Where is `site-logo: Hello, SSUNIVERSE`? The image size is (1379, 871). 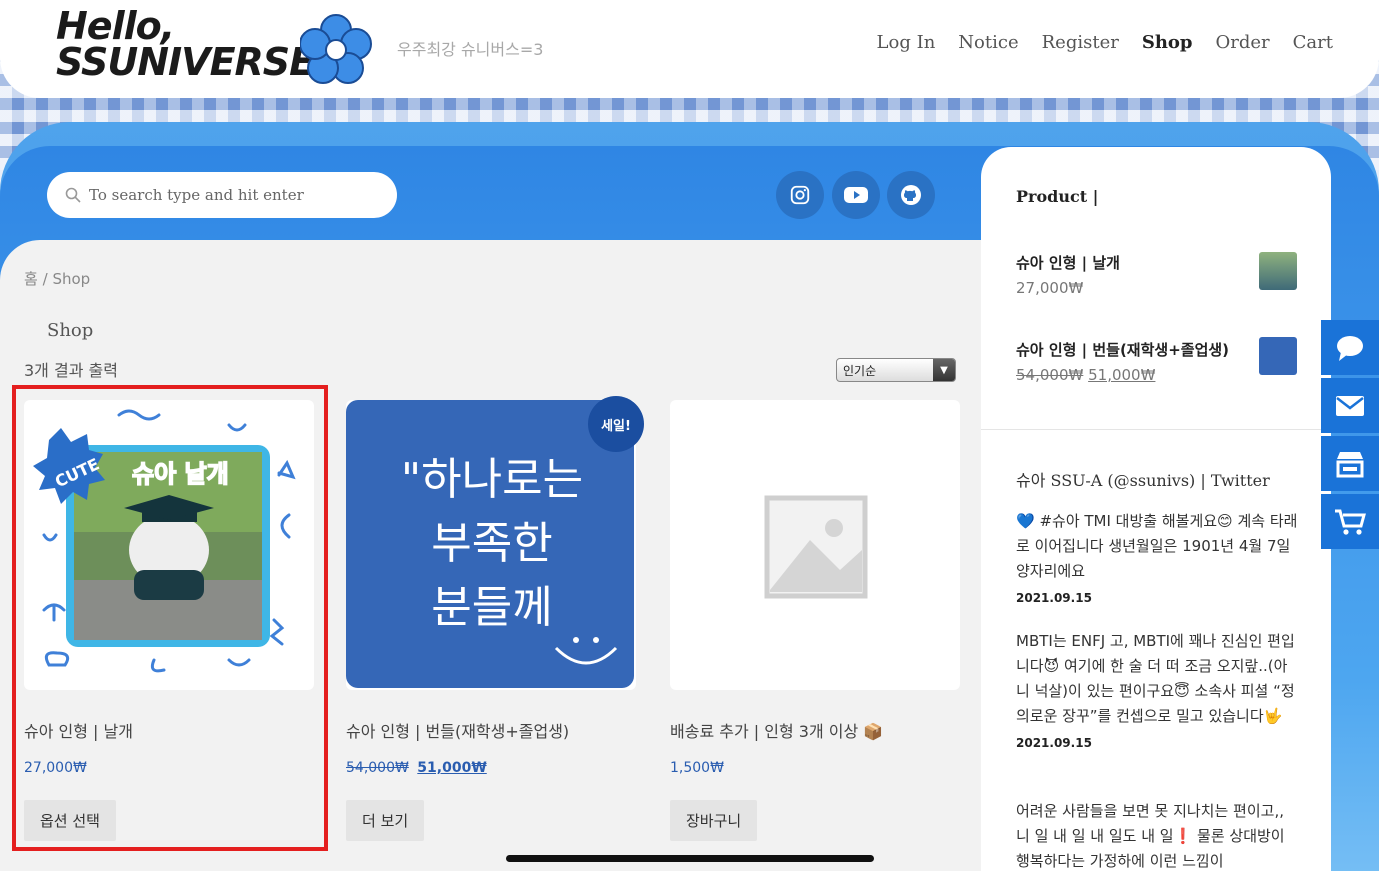
site-logo: Hello, SSUNIVERSE is located at coordinates (185, 44).